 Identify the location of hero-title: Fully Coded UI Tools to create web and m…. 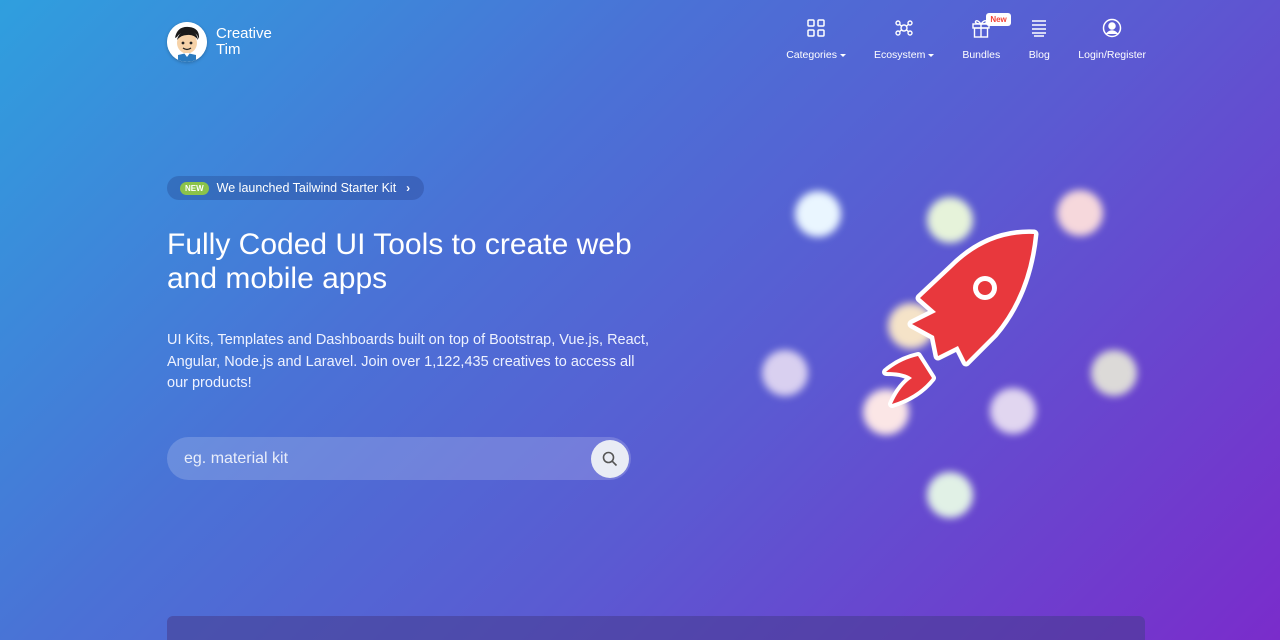
(399, 261).